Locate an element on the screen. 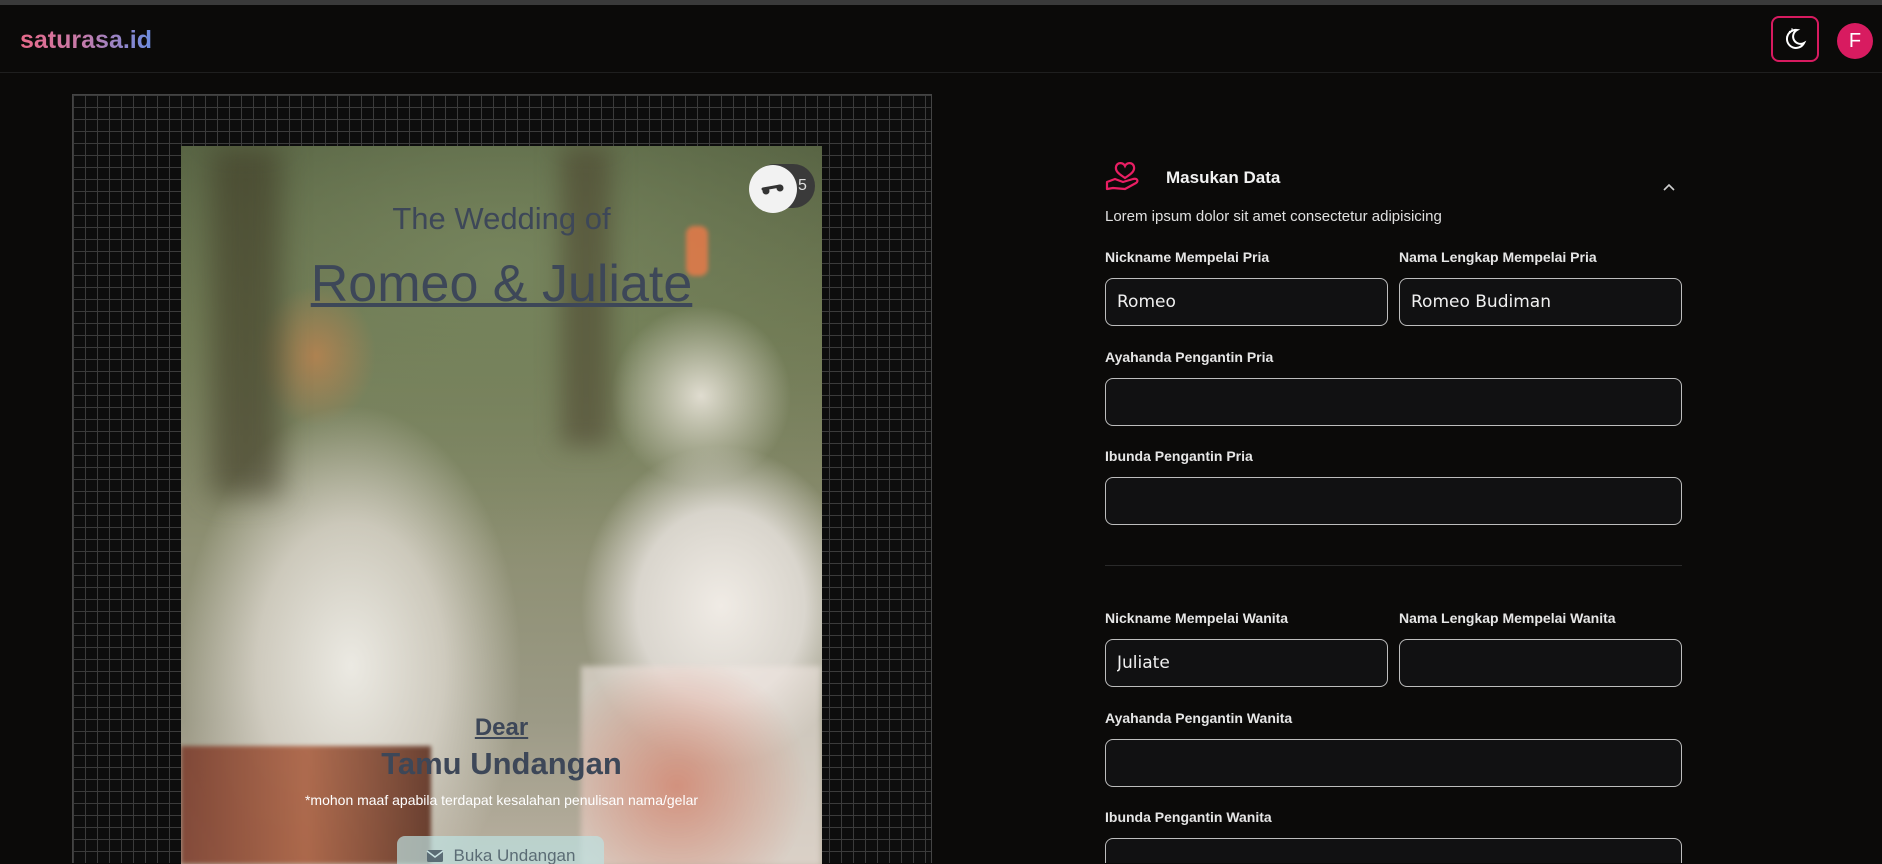 The width and height of the screenshot is (1882, 864). brand-logo: saturasa.id is located at coordinates (86, 40).